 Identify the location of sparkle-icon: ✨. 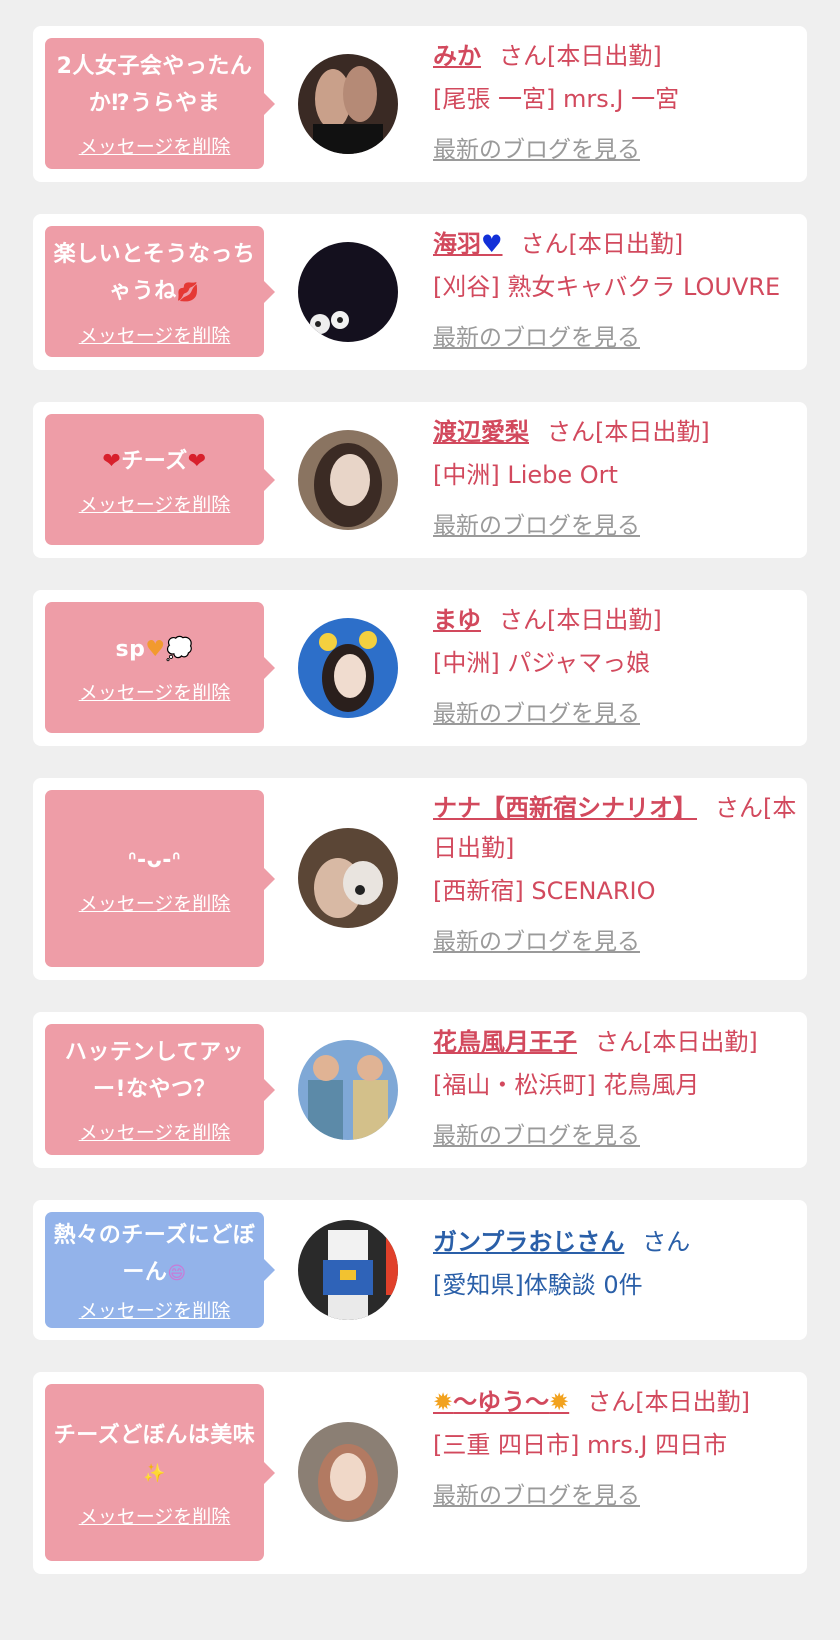
(154, 1473).